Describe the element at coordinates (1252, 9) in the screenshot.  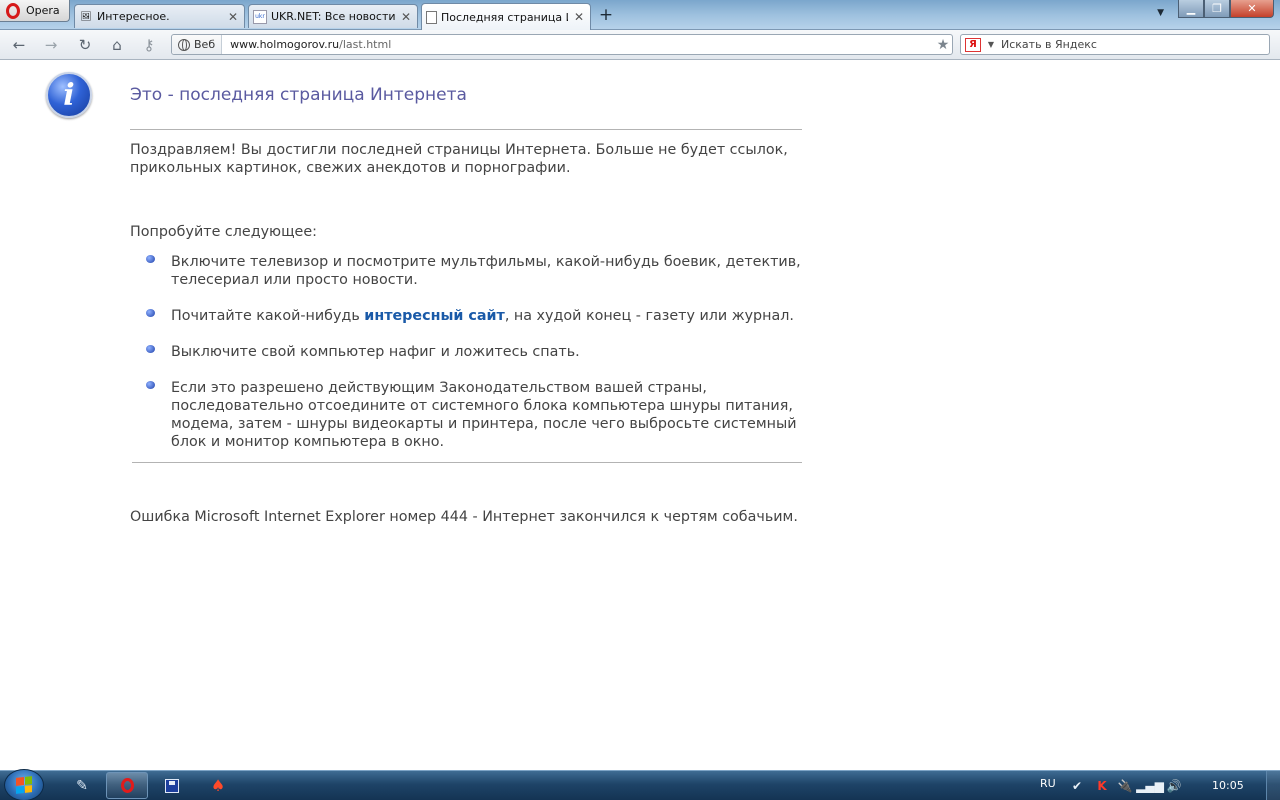
I see `window-close-icon: ✕` at that location.